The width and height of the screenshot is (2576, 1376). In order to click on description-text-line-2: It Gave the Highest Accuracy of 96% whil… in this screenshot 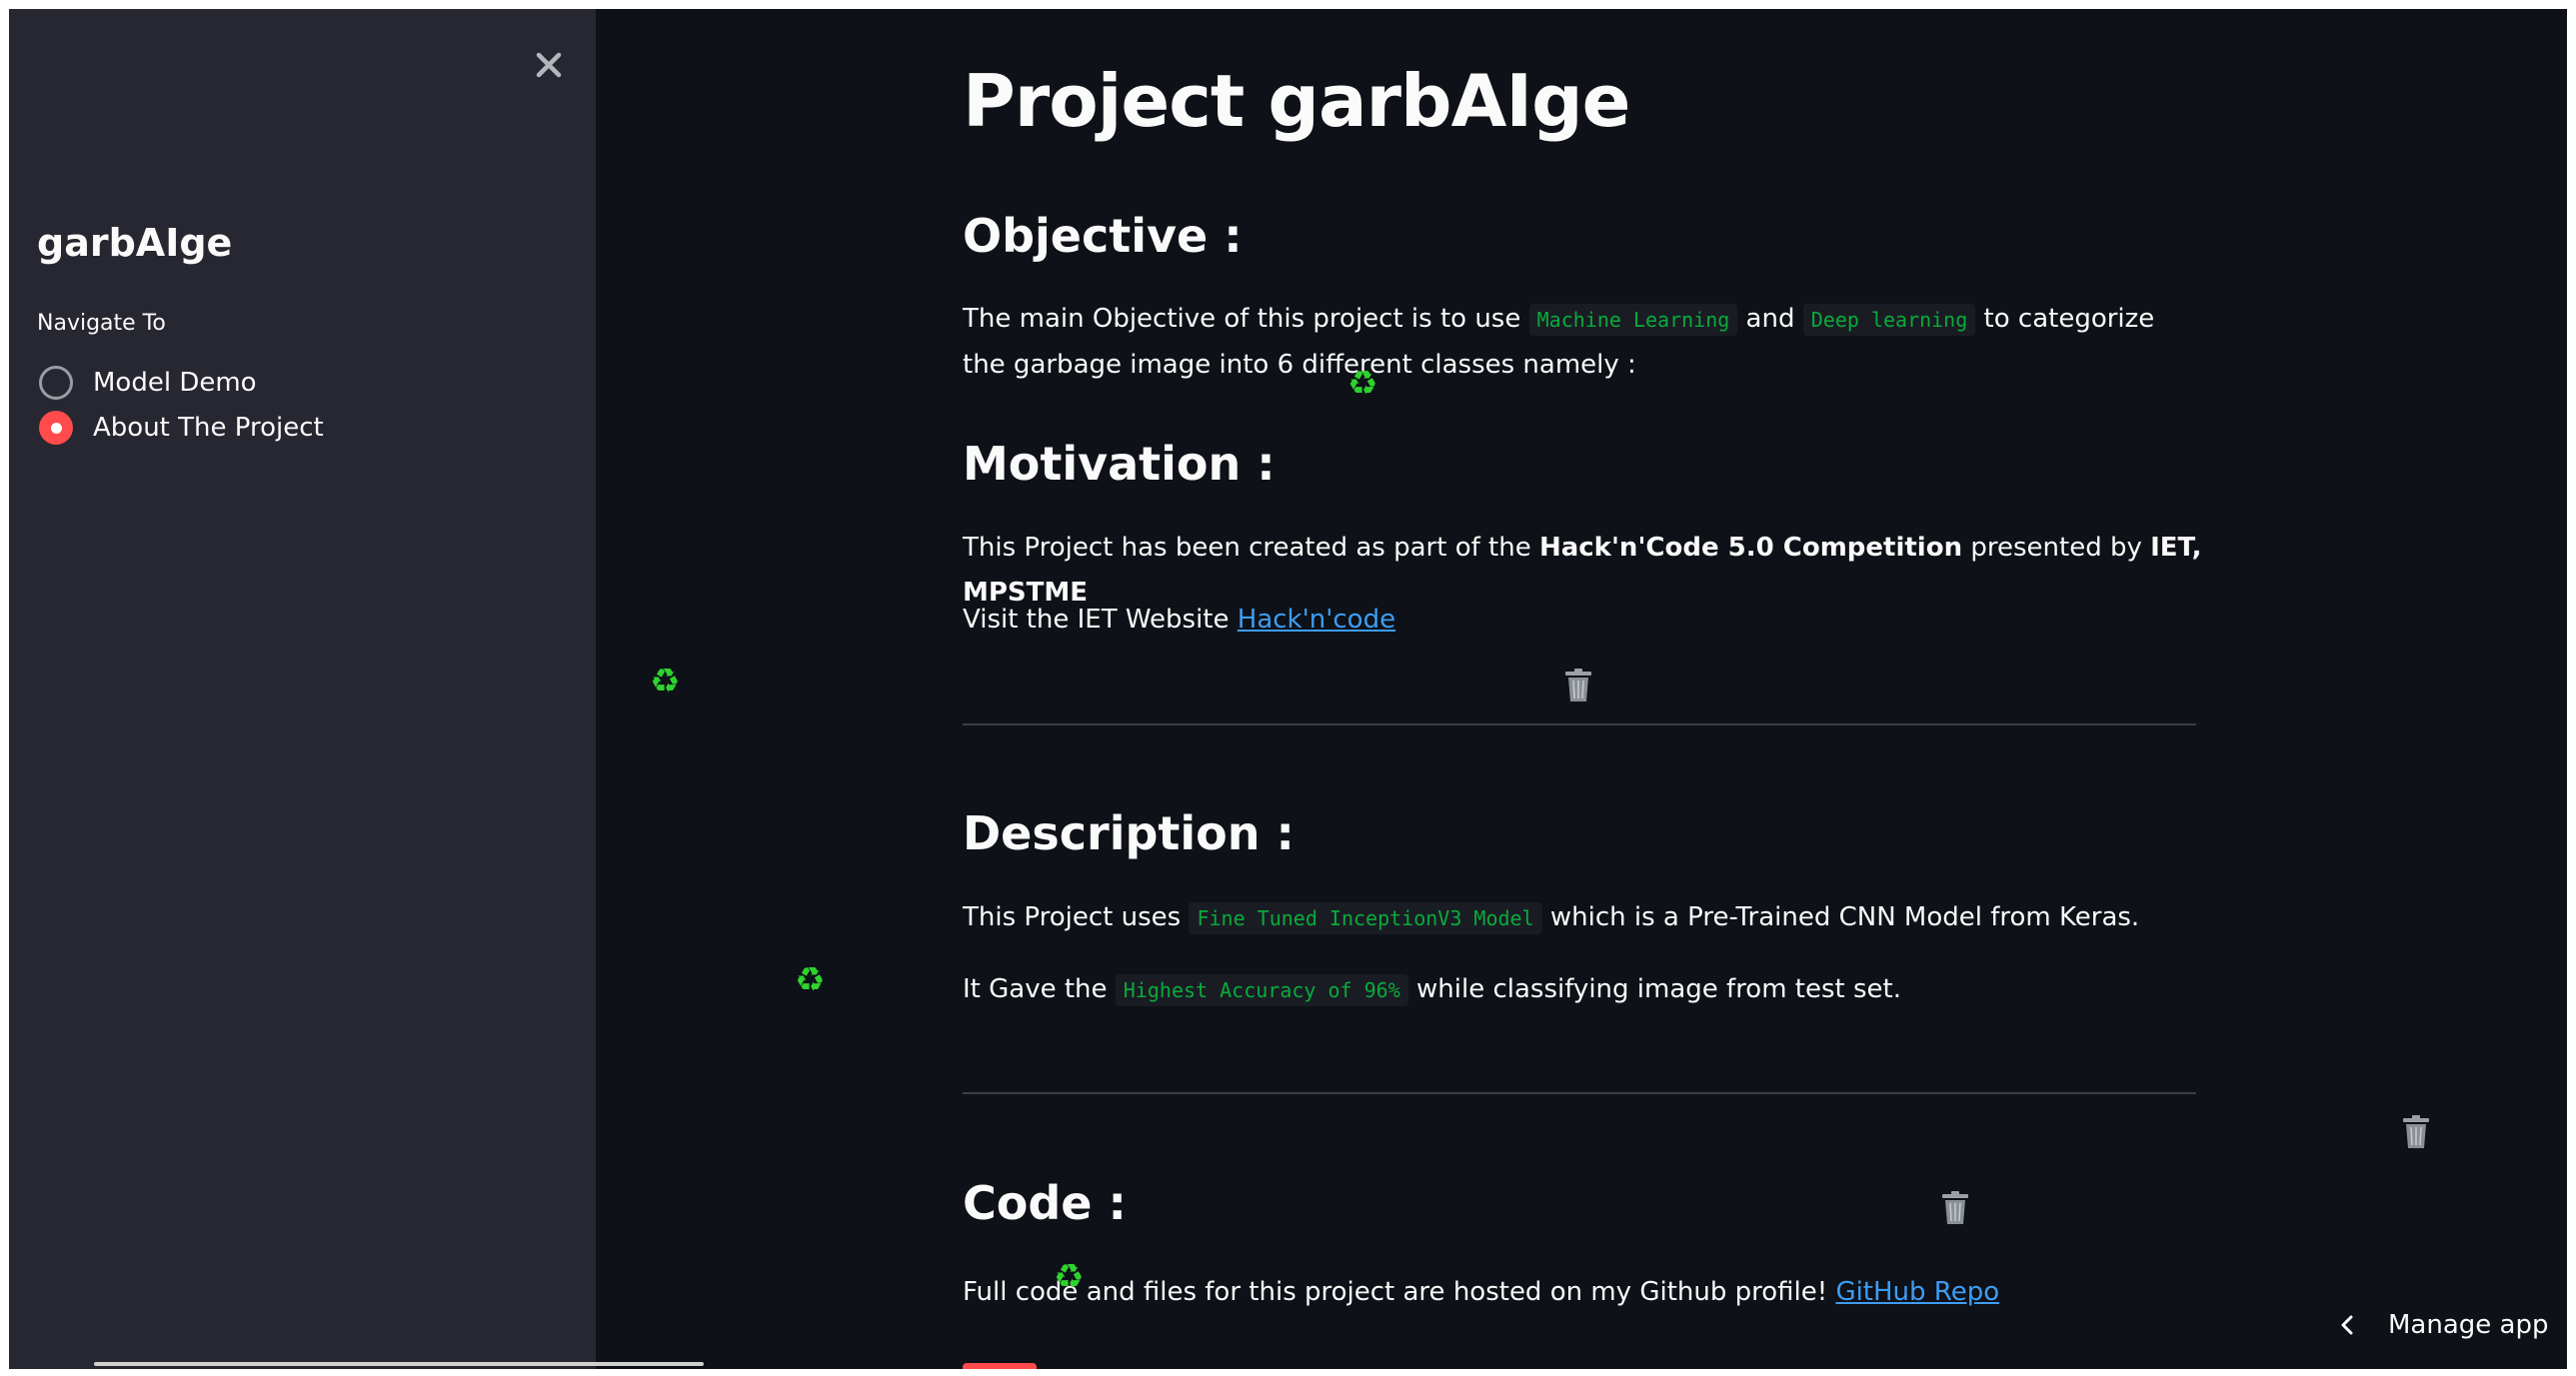, I will do `click(1582, 990)`.